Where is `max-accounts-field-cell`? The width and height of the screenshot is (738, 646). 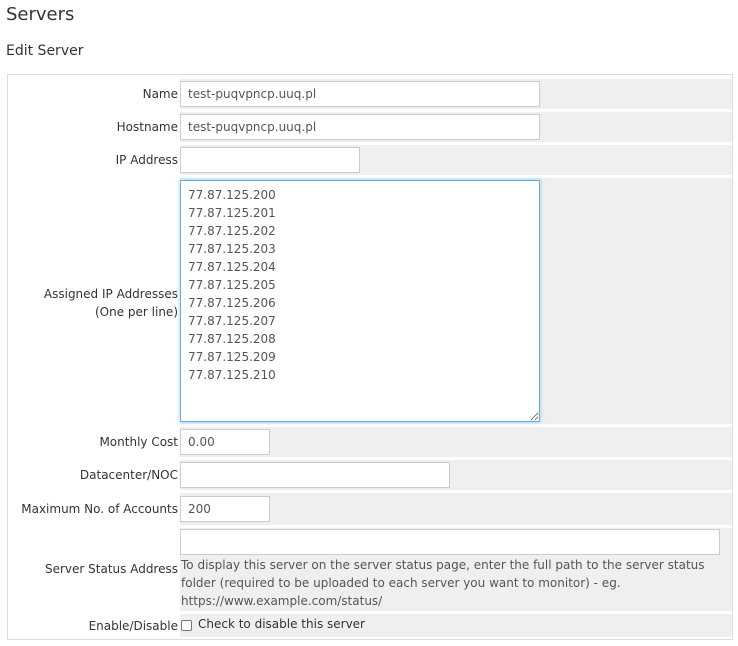 max-accounts-field-cell is located at coordinates (456, 509).